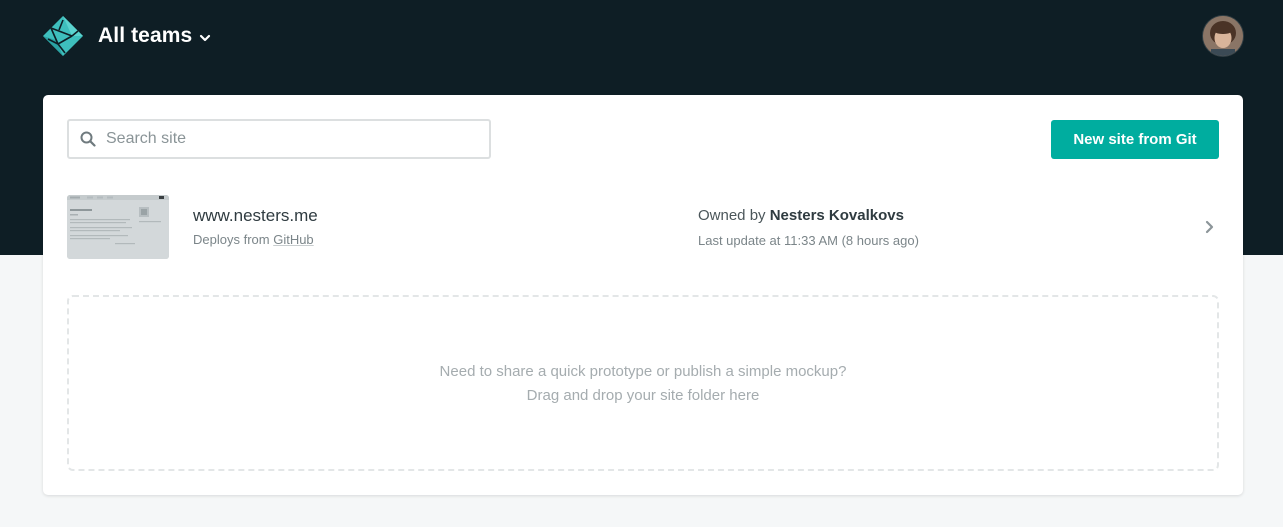 This screenshot has height=527, width=1283. I want to click on last-update: Last update at 11:33 AM (8 hours ago), so click(808, 240).